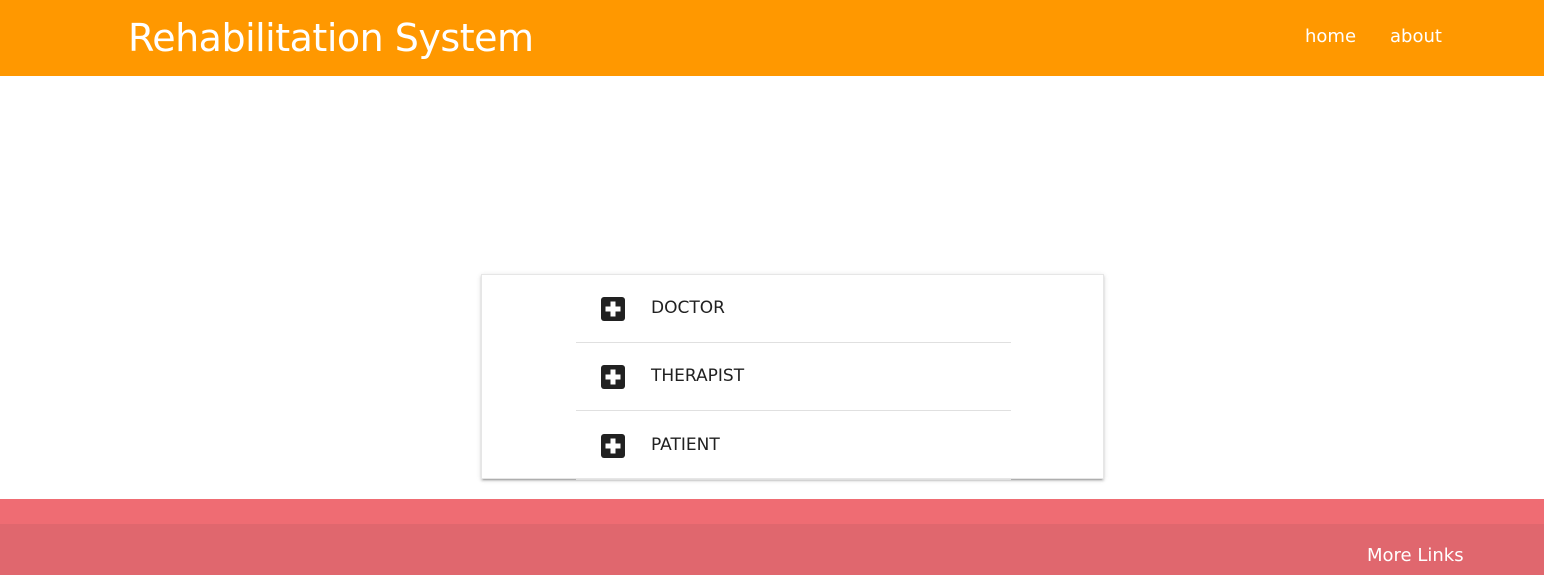 Image resolution: width=1544 pixels, height=575 pixels. I want to click on page-footer: More Links, so click(772, 537).